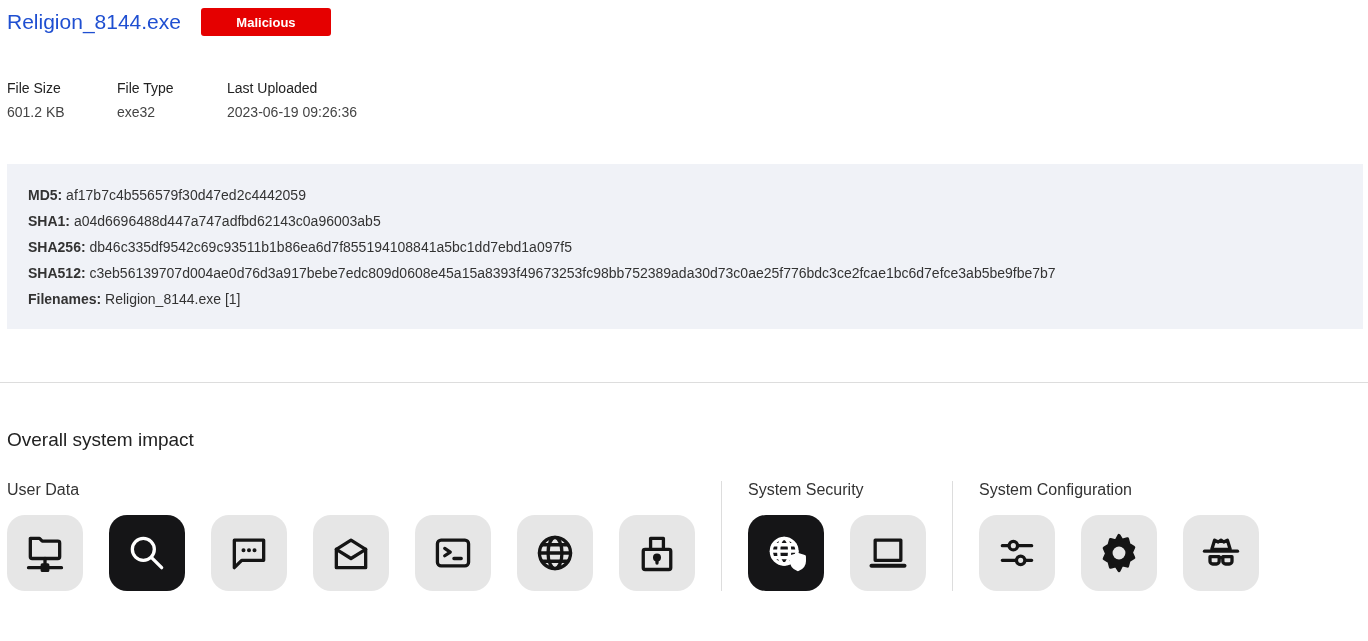 The width and height of the screenshot is (1368, 641). Describe the element at coordinates (300, 247) in the screenshot. I see `hash-line: SHA256: db46c335df9542c69c93511b1b86ea6d7f855194108841a5bc1dd7ebd1a097f5` at that location.